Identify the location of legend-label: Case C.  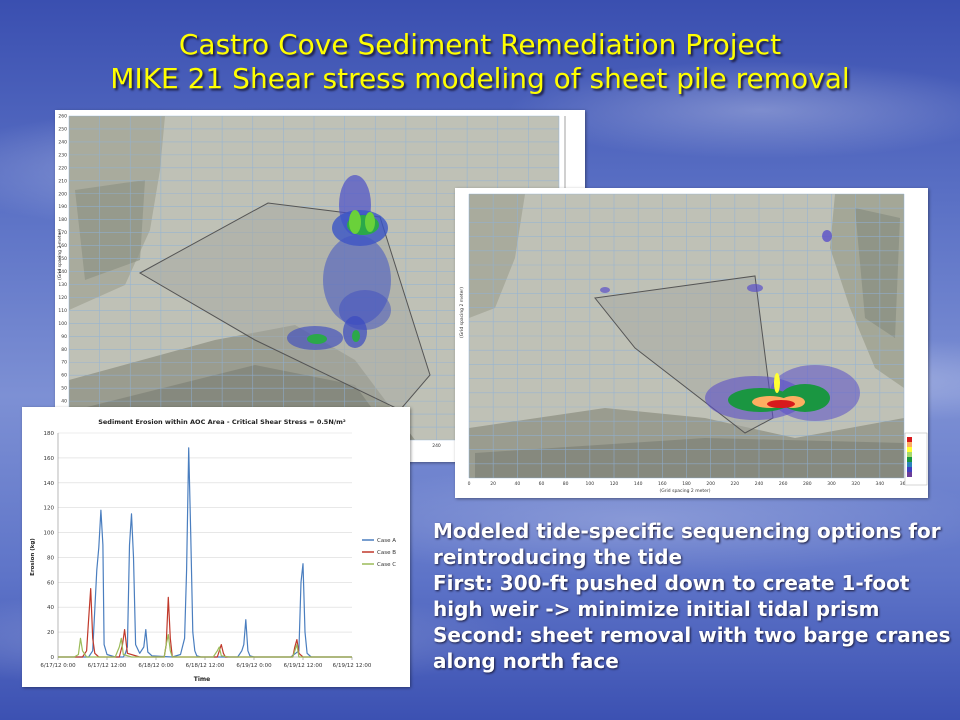
(386, 565).